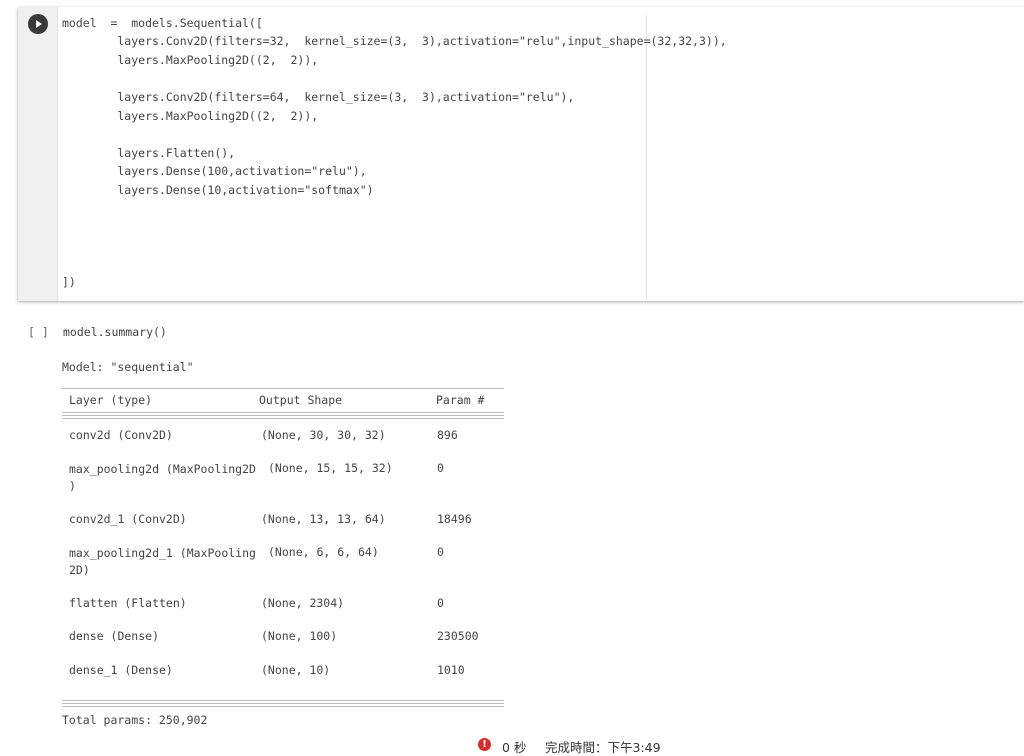 This screenshot has height=756, width=1024. What do you see at coordinates (135, 720) in the screenshot?
I see `total-params: Total params: 250,902` at bounding box center [135, 720].